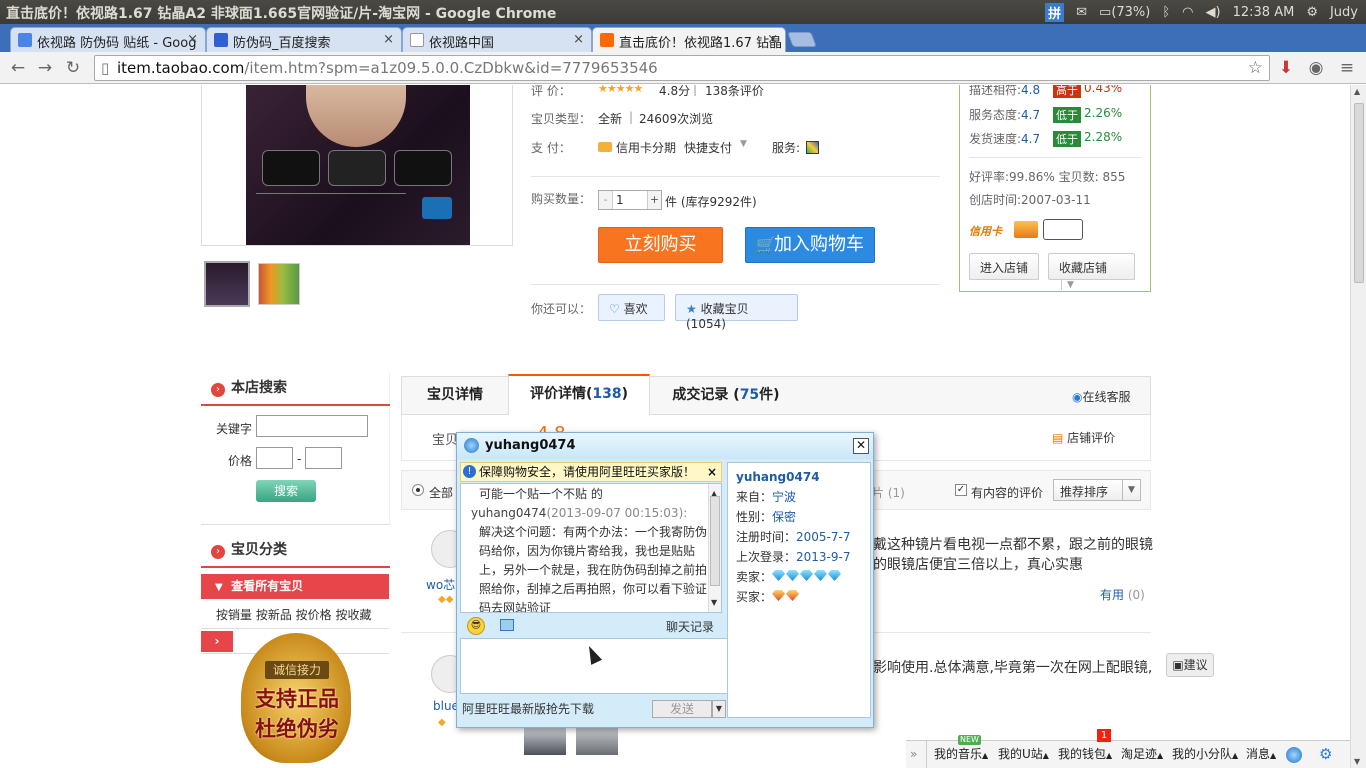 The width and height of the screenshot is (1366, 768). Describe the element at coordinates (1255, 68) in the screenshot. I see `star-icon: ☆` at that location.